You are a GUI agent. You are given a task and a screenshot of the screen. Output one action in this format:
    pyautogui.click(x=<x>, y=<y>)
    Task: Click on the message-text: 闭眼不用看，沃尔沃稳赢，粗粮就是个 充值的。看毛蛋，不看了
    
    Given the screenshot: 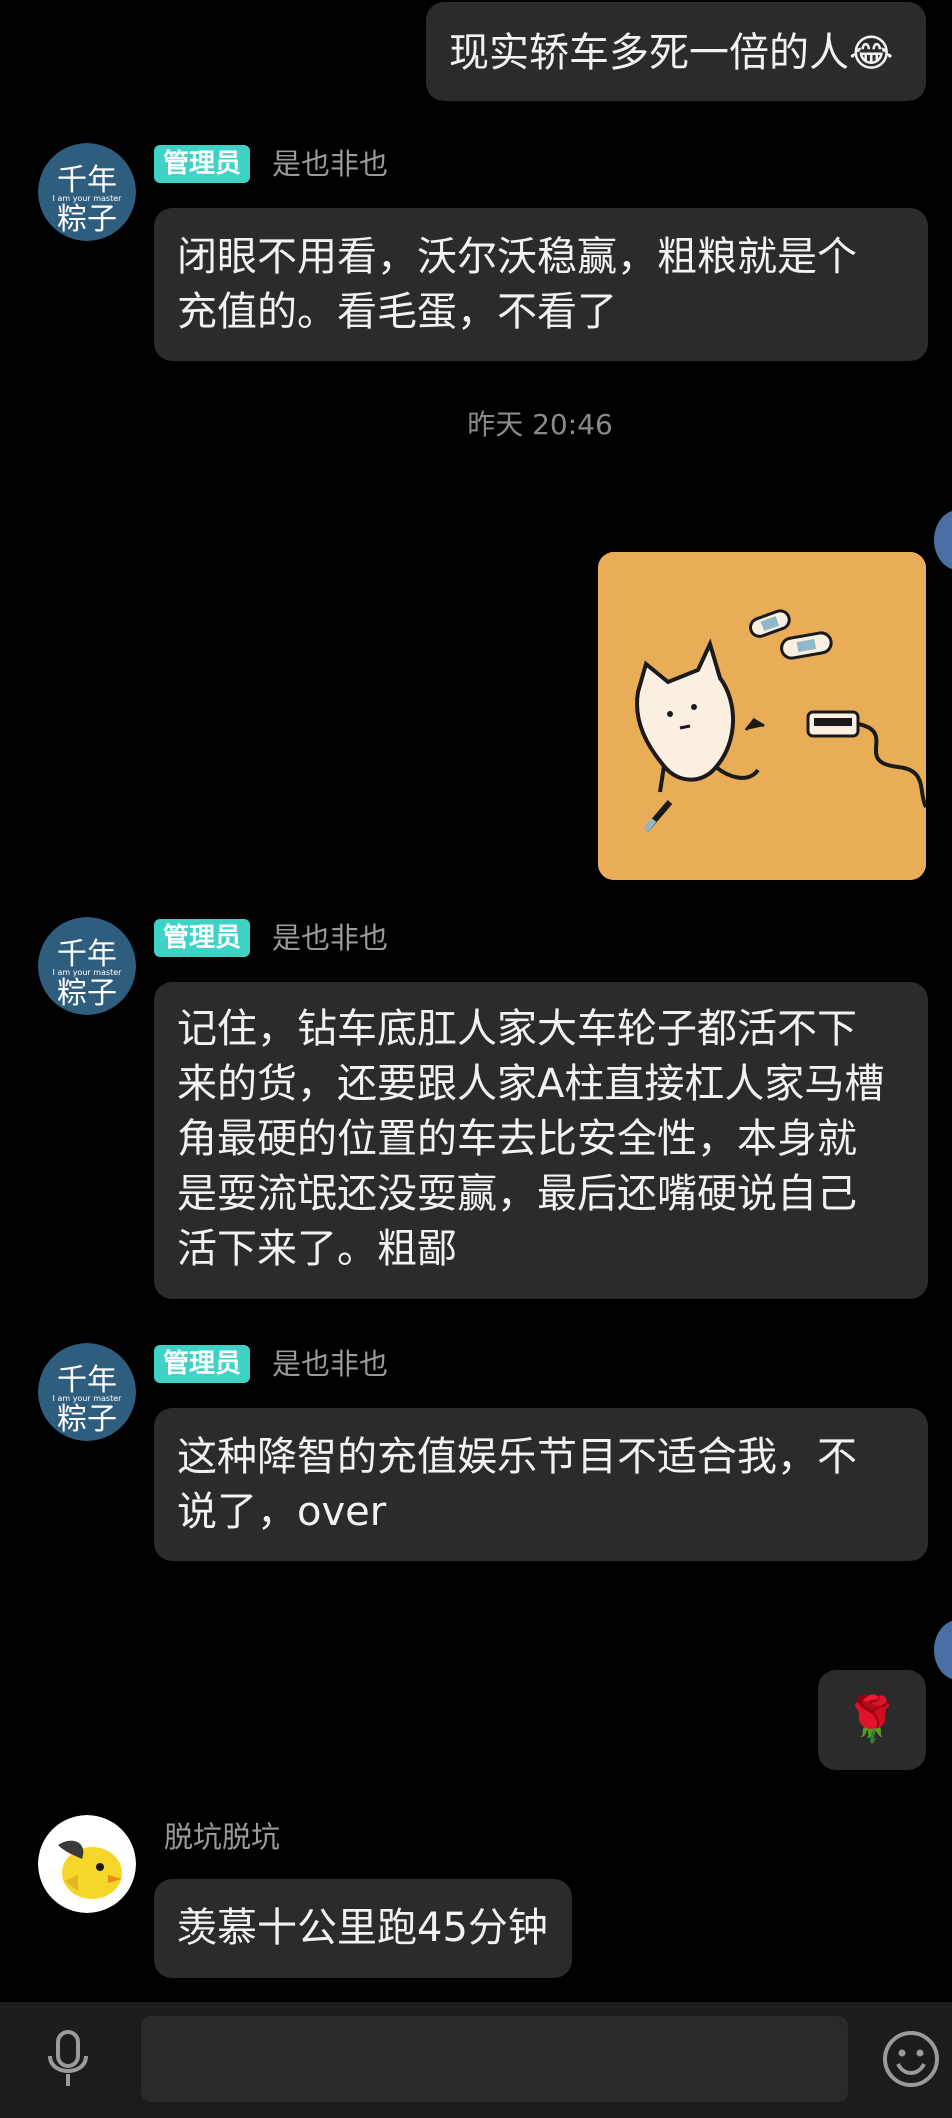 What is the action you would take?
    pyautogui.click(x=517, y=284)
    